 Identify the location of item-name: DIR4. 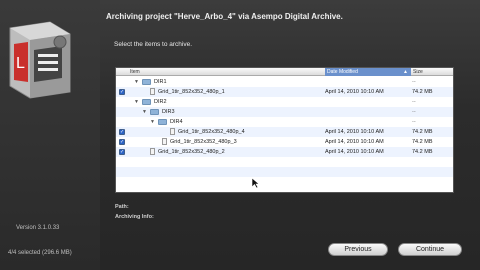
(176, 122).